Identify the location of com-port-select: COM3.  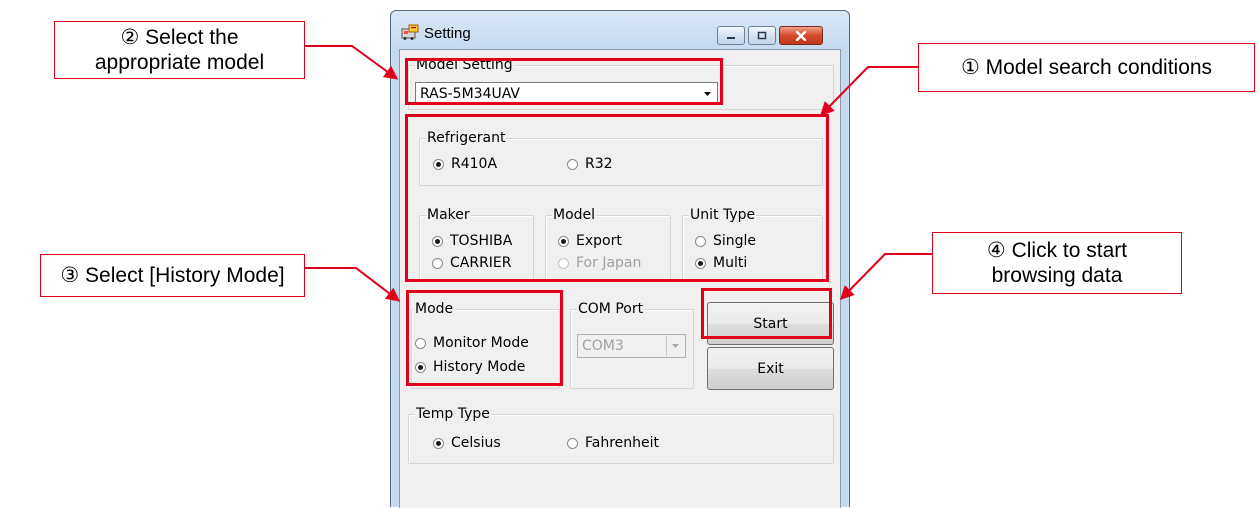
(631, 346).